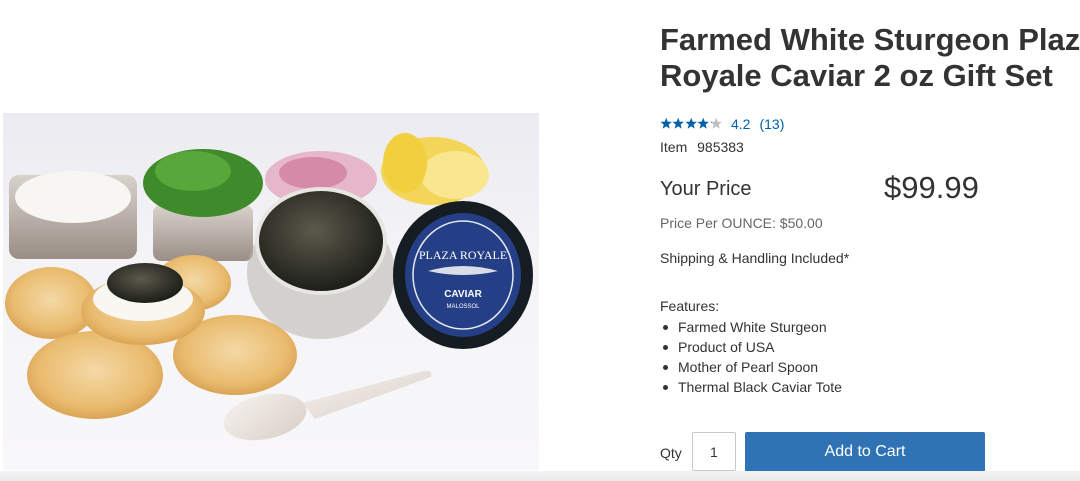  What do you see at coordinates (771, 124) in the screenshot?
I see `review-count-link: (13)` at bounding box center [771, 124].